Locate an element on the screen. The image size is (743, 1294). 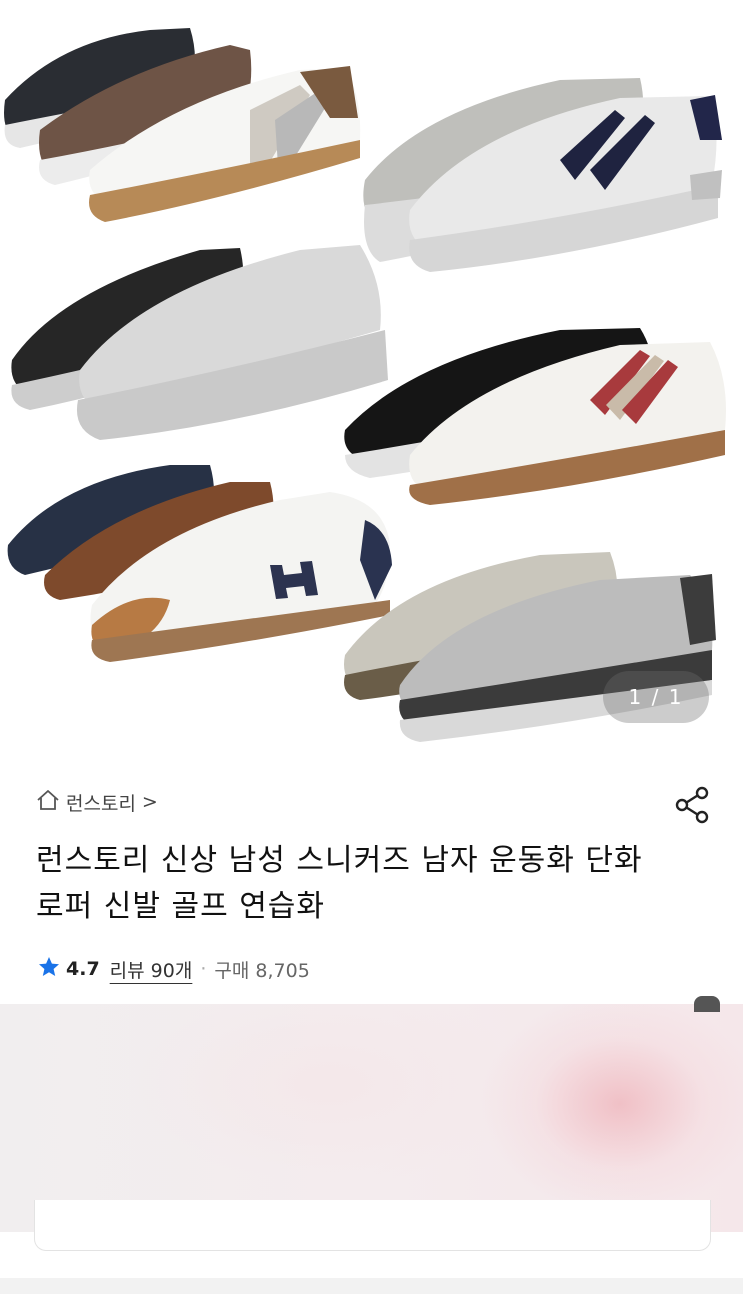
bottom-card is located at coordinates (372, 1225).